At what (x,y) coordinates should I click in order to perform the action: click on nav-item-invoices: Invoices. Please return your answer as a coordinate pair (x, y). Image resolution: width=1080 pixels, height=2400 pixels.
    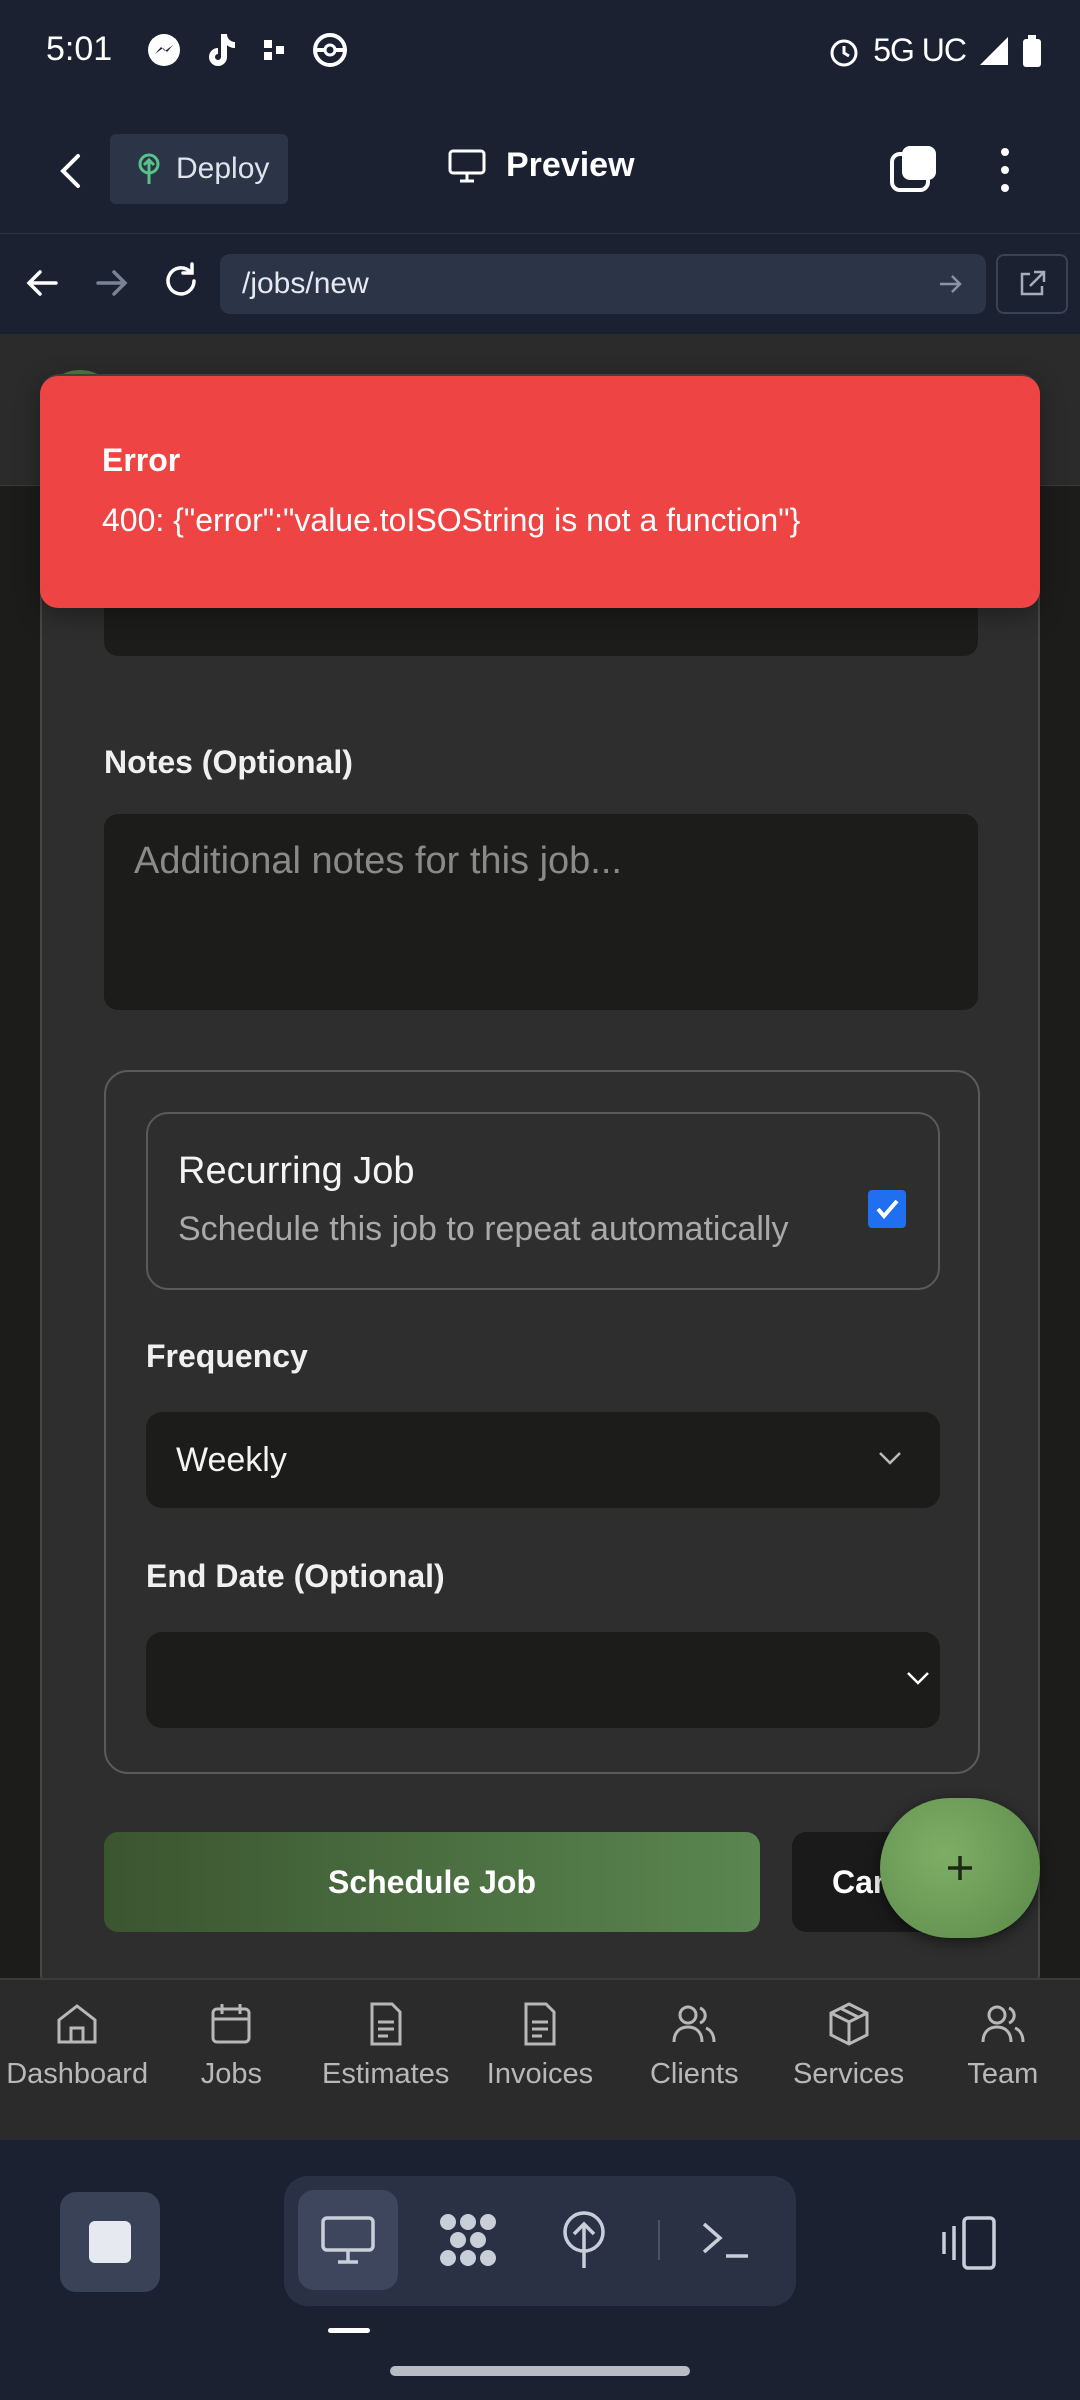
    Looking at the image, I should click on (540, 2060).